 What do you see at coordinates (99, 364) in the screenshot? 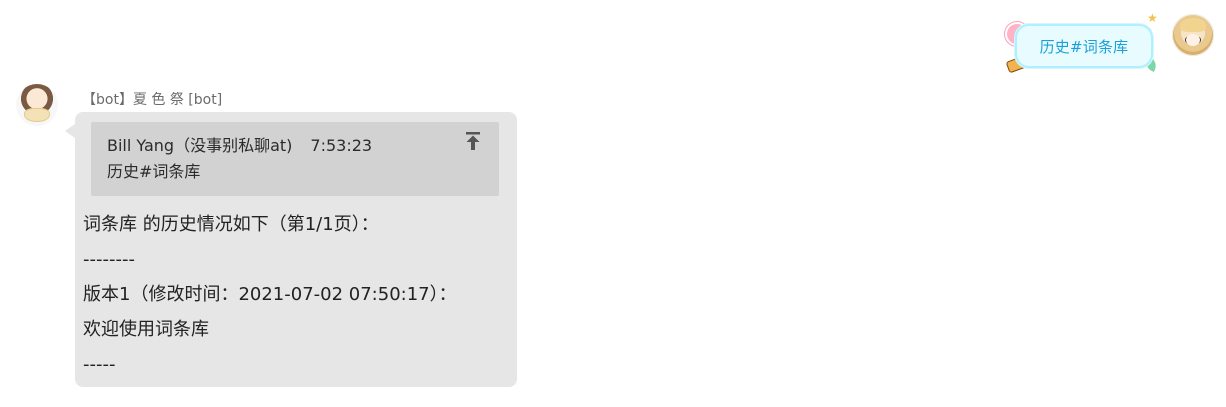
I see `message-line: -----` at bounding box center [99, 364].